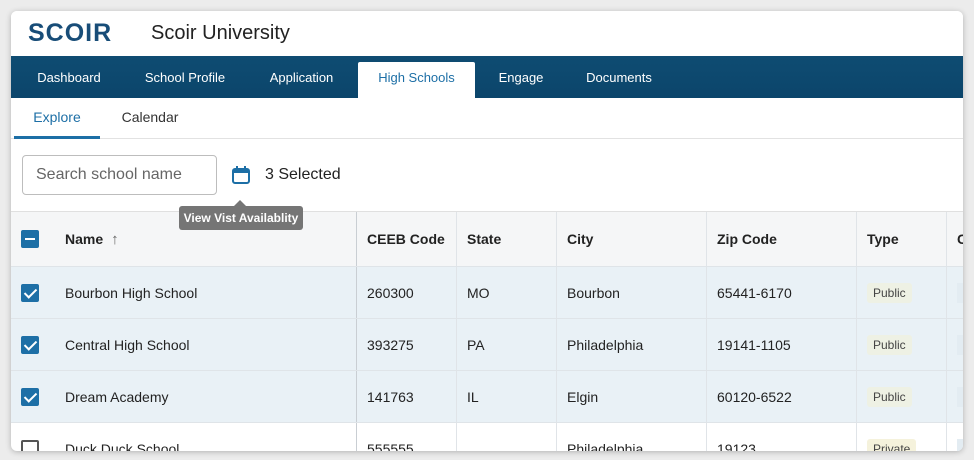 The height and width of the screenshot is (460, 974). Describe the element at coordinates (30, 239) in the screenshot. I see `select-all-checkbox` at that location.